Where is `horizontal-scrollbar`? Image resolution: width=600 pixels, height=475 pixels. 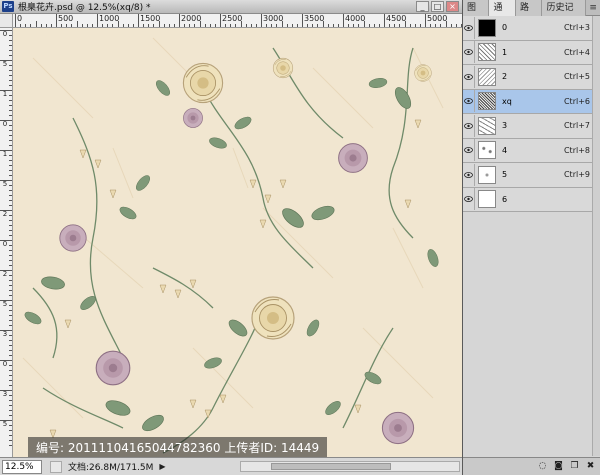
horizontal-scrollbar is located at coordinates (350, 466).